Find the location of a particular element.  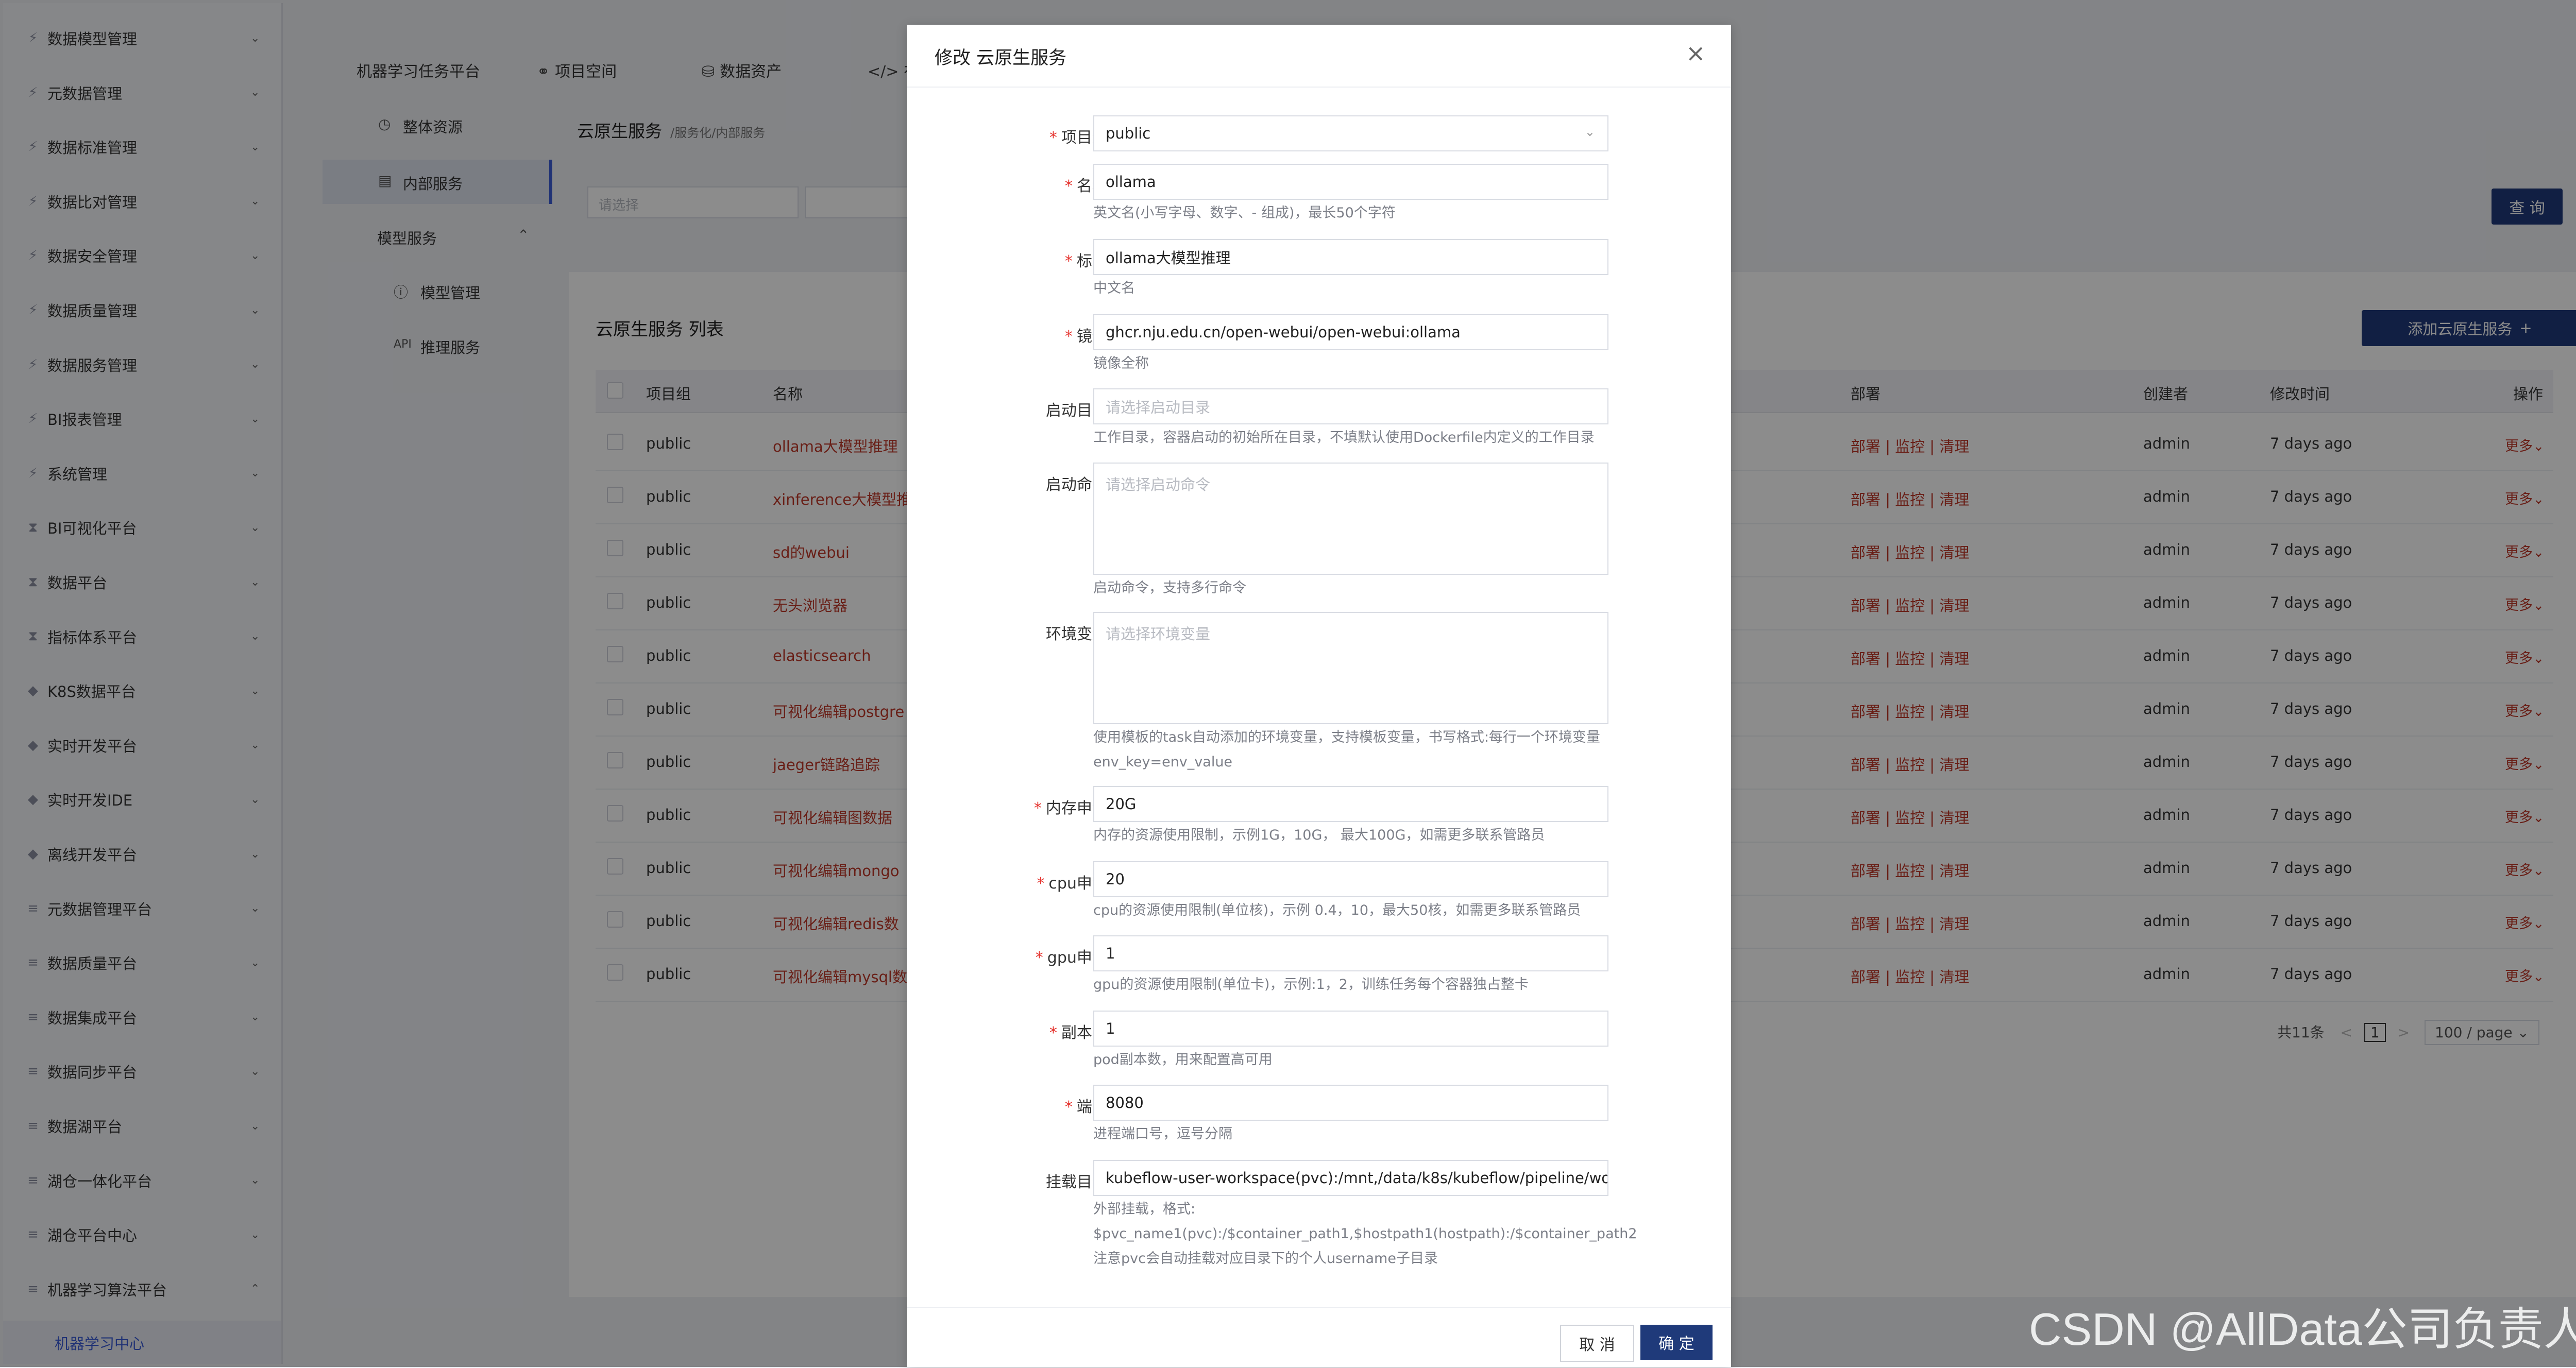

field-hint: 英文名(小写字母、数字、- 组成)，最长50个字符 is located at coordinates (1244, 213).